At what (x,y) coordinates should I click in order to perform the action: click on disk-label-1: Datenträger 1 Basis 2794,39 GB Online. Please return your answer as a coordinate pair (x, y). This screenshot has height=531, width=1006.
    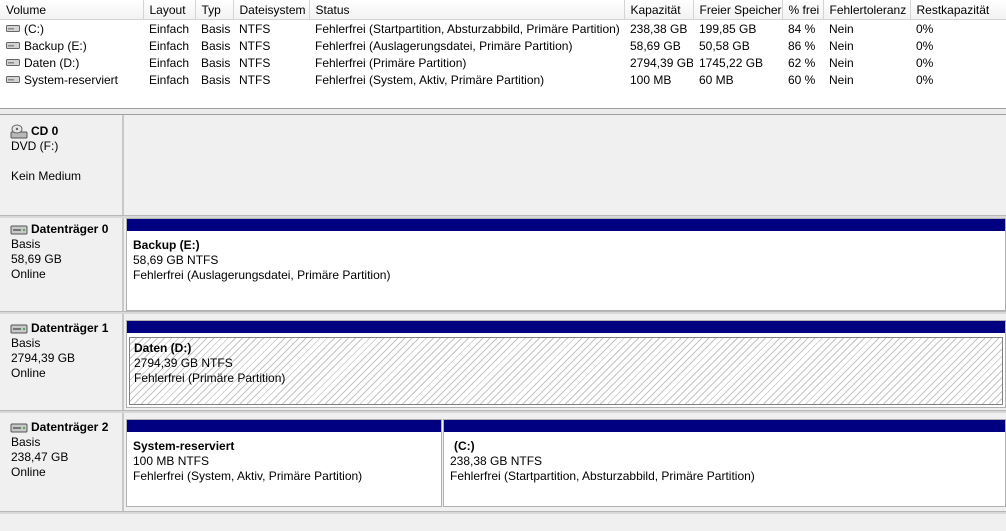
    Looking at the image, I should click on (62, 362).